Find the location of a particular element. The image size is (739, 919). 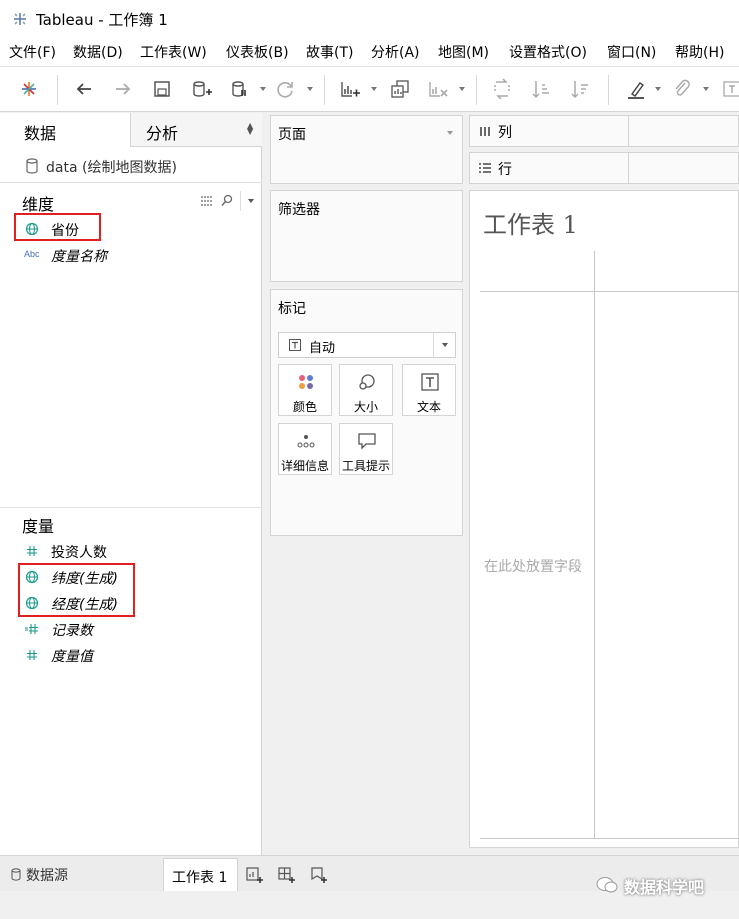

window-title: Tableau - 工作簿 1 is located at coordinates (102, 20).